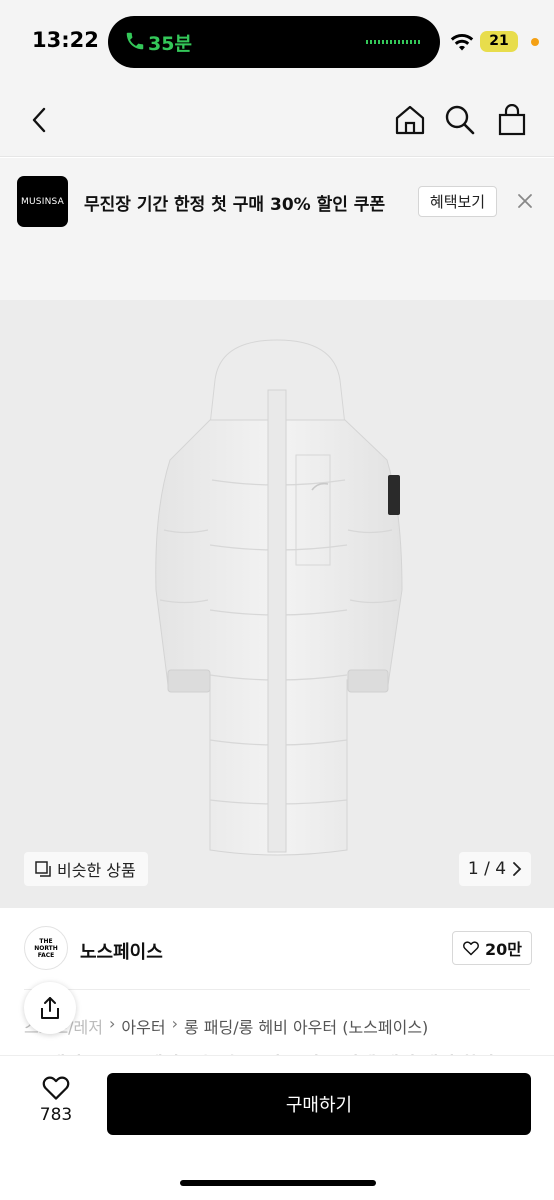  Describe the element at coordinates (274, 42) in the screenshot. I see `dynamic-island-call: 35분` at that location.